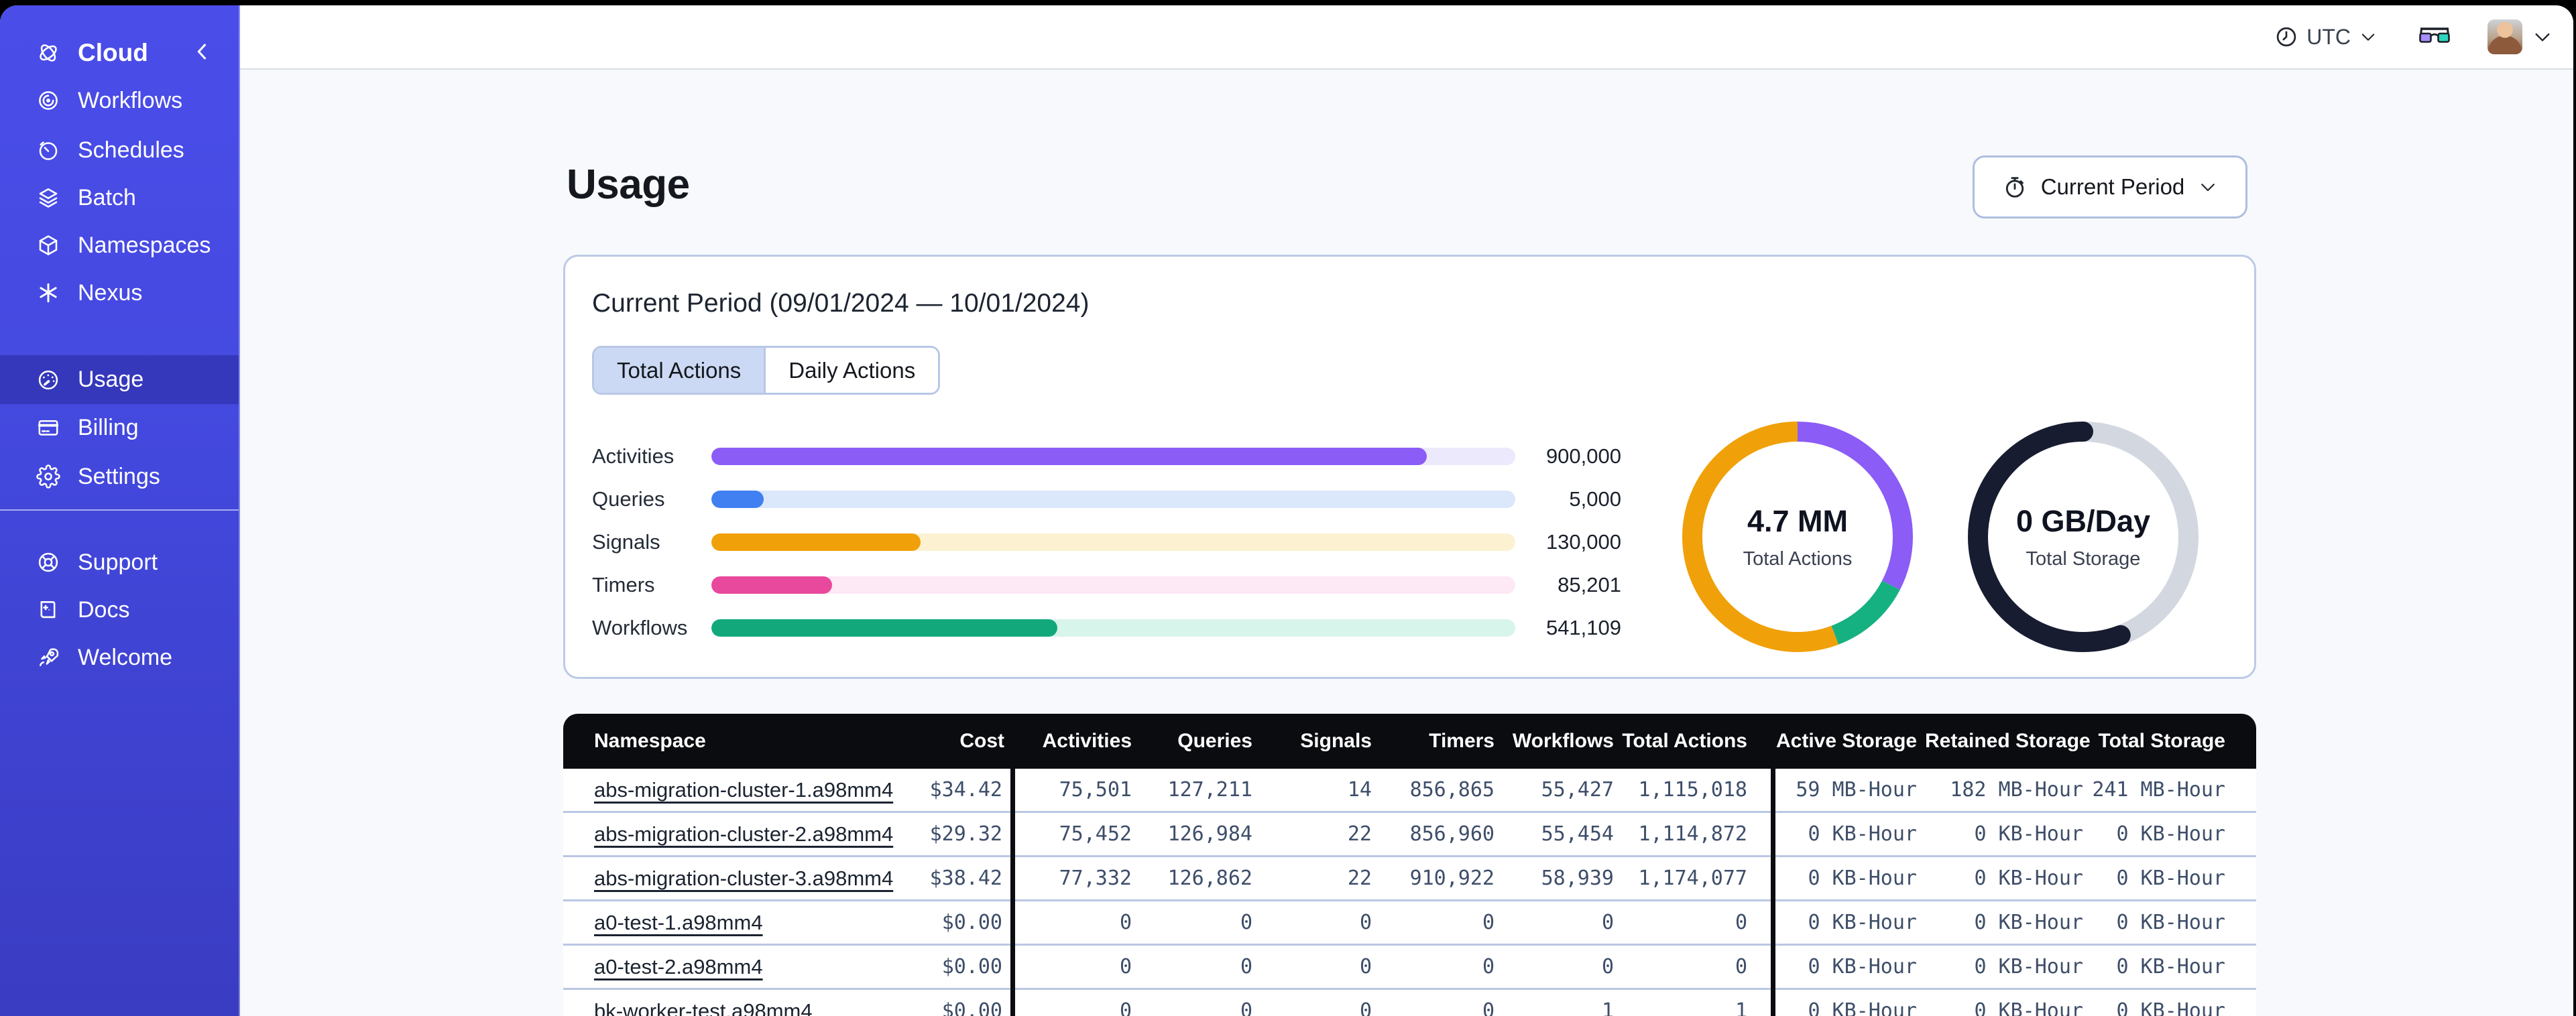 The image size is (2576, 1016). Describe the element at coordinates (2434, 37) in the screenshot. I see `labs-glasses-icon` at that location.